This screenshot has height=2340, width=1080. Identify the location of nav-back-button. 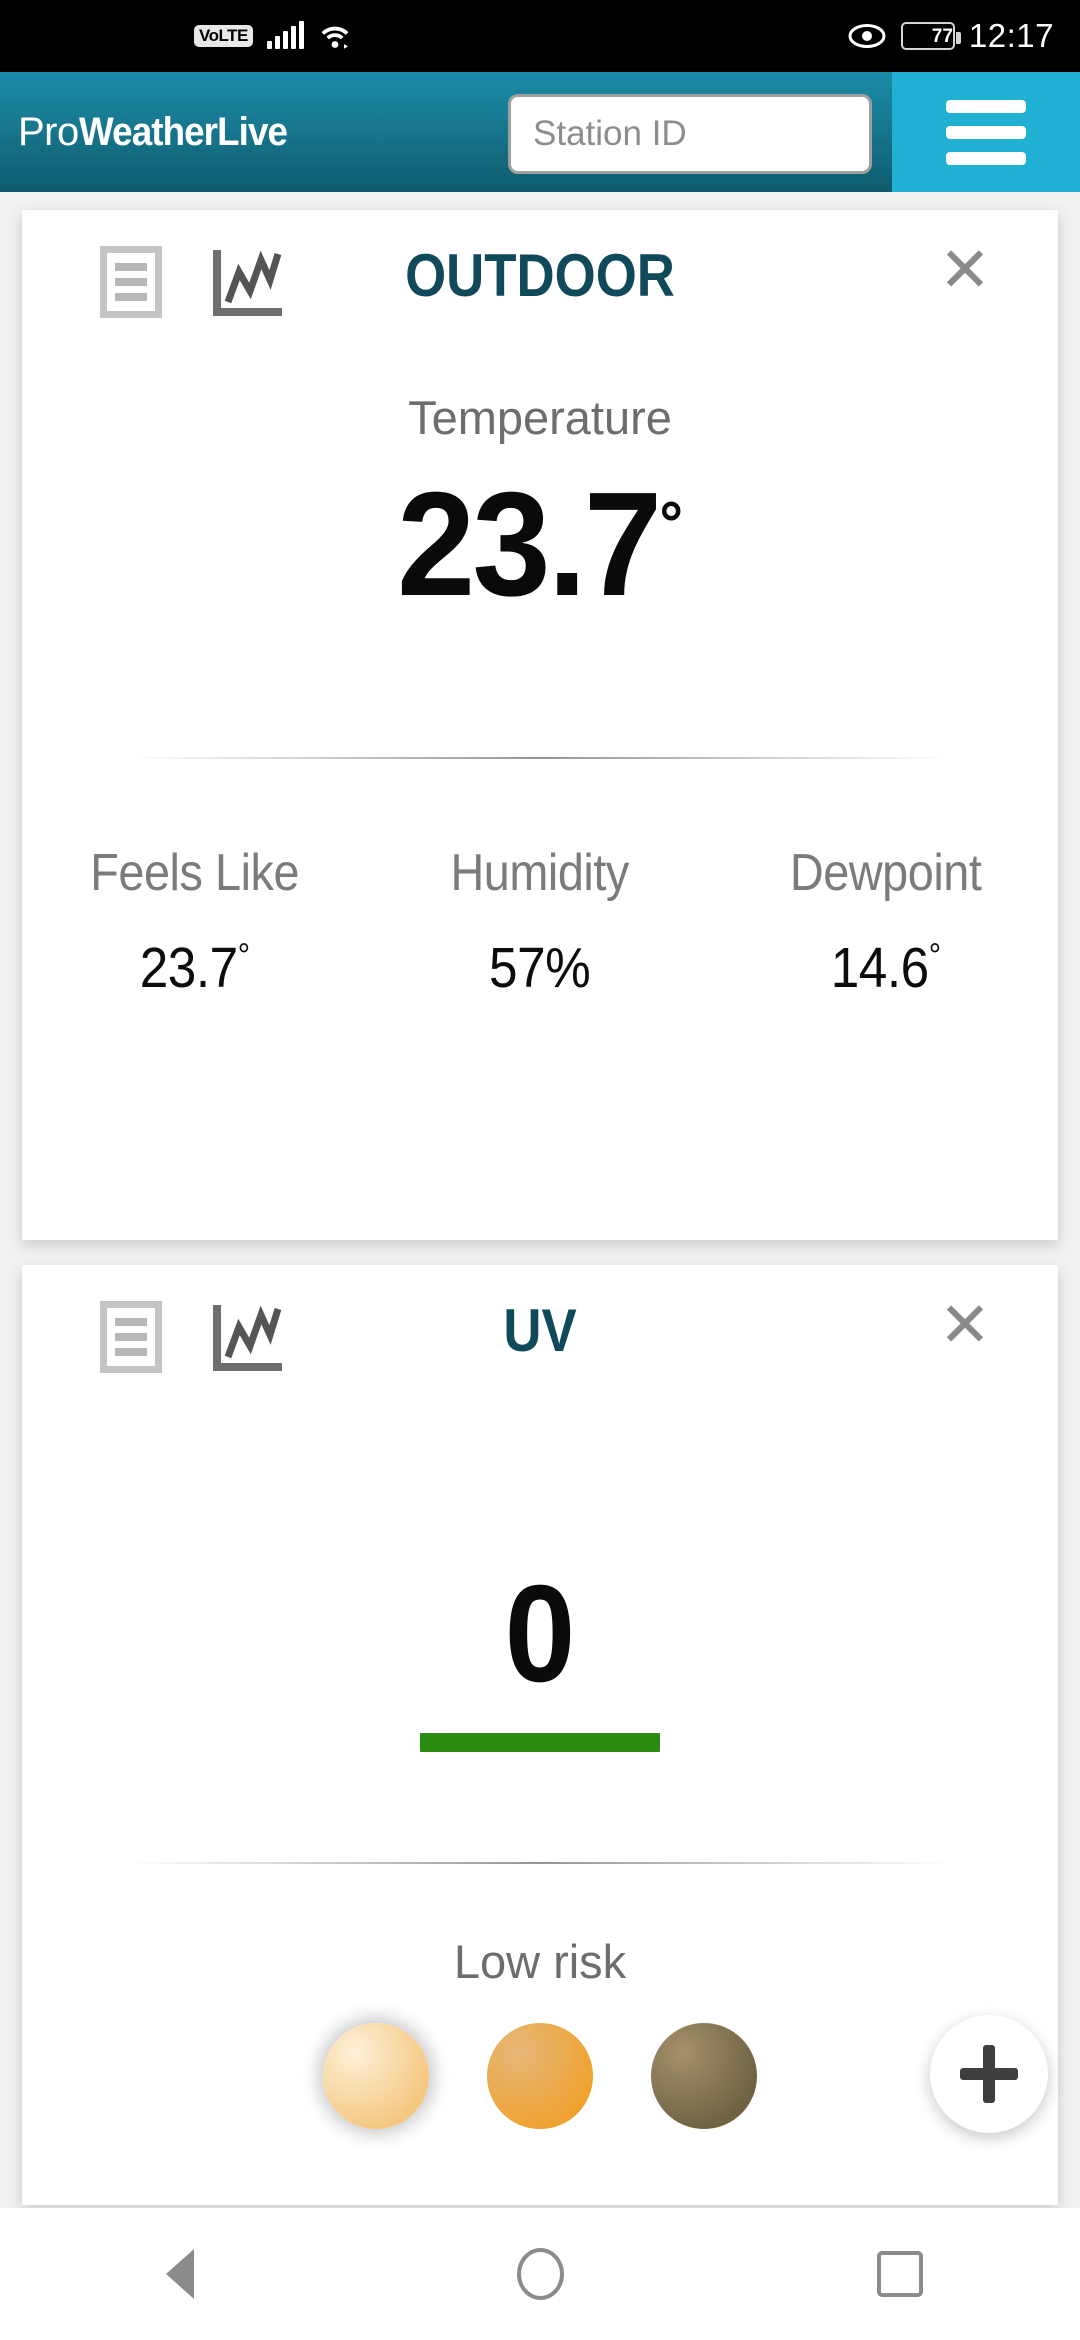
(180, 2274).